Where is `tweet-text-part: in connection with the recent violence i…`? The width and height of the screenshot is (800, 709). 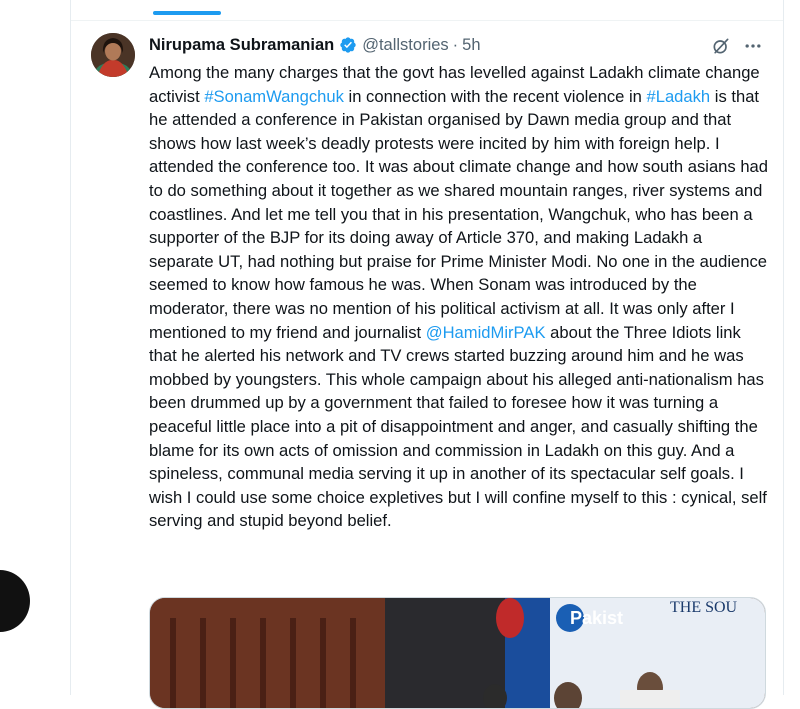 tweet-text-part: in connection with the recent violence i… is located at coordinates (495, 96).